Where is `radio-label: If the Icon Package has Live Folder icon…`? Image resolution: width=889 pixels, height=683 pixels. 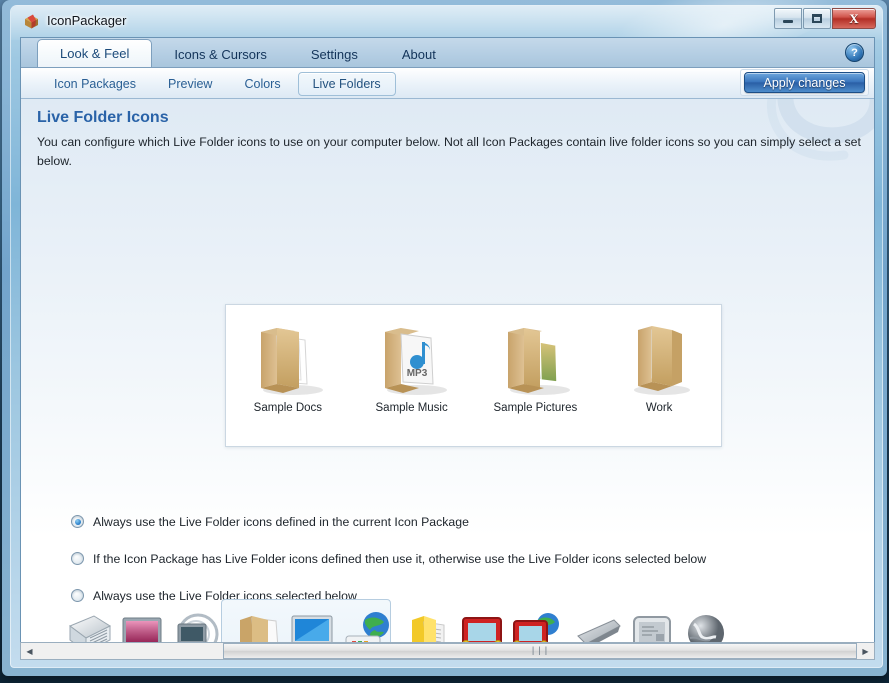 radio-label: If the Icon Package has Live Folder icon… is located at coordinates (400, 558).